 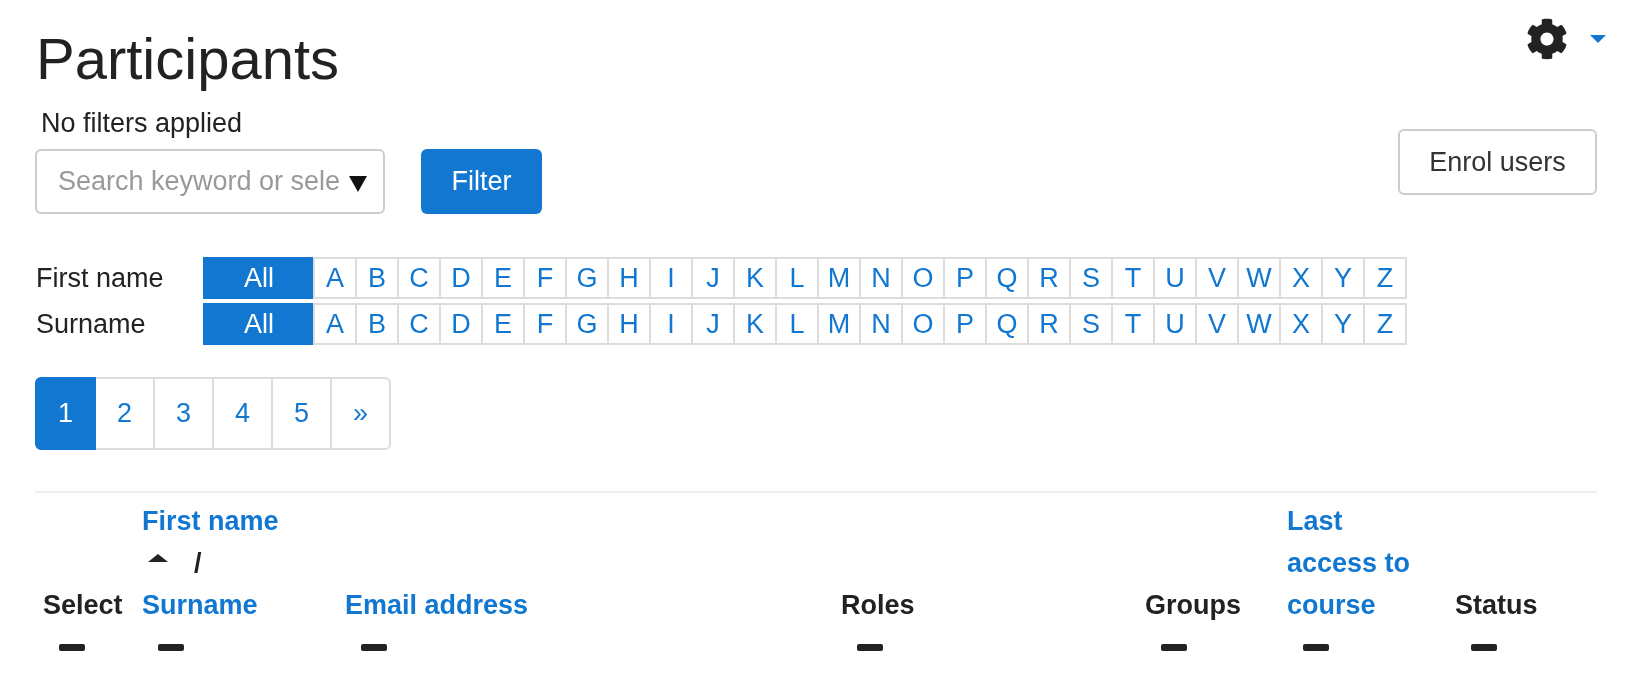 I want to click on column-header-link: Email address, so click(x=437, y=605).